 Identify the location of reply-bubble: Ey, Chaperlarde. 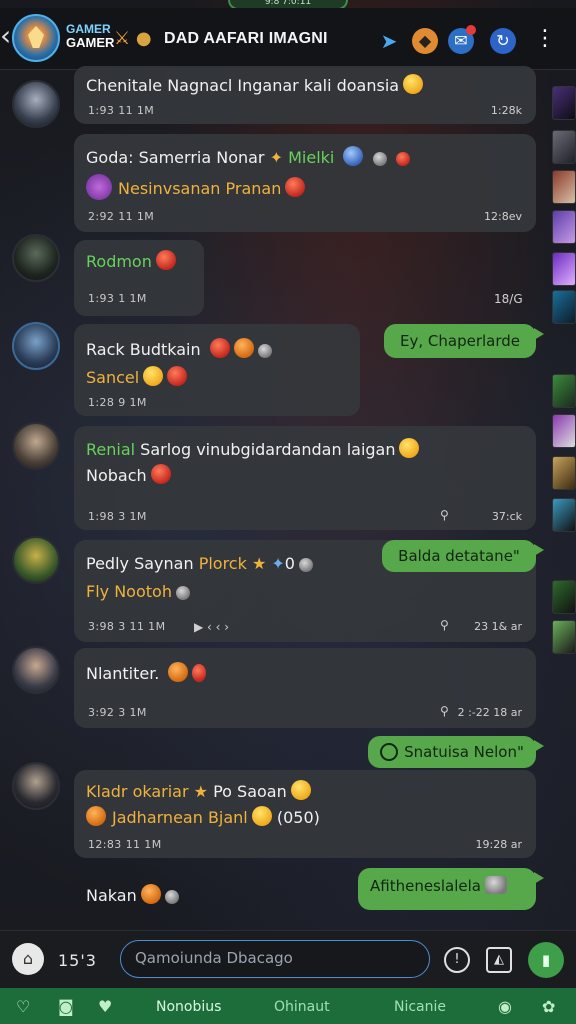
(464, 341).